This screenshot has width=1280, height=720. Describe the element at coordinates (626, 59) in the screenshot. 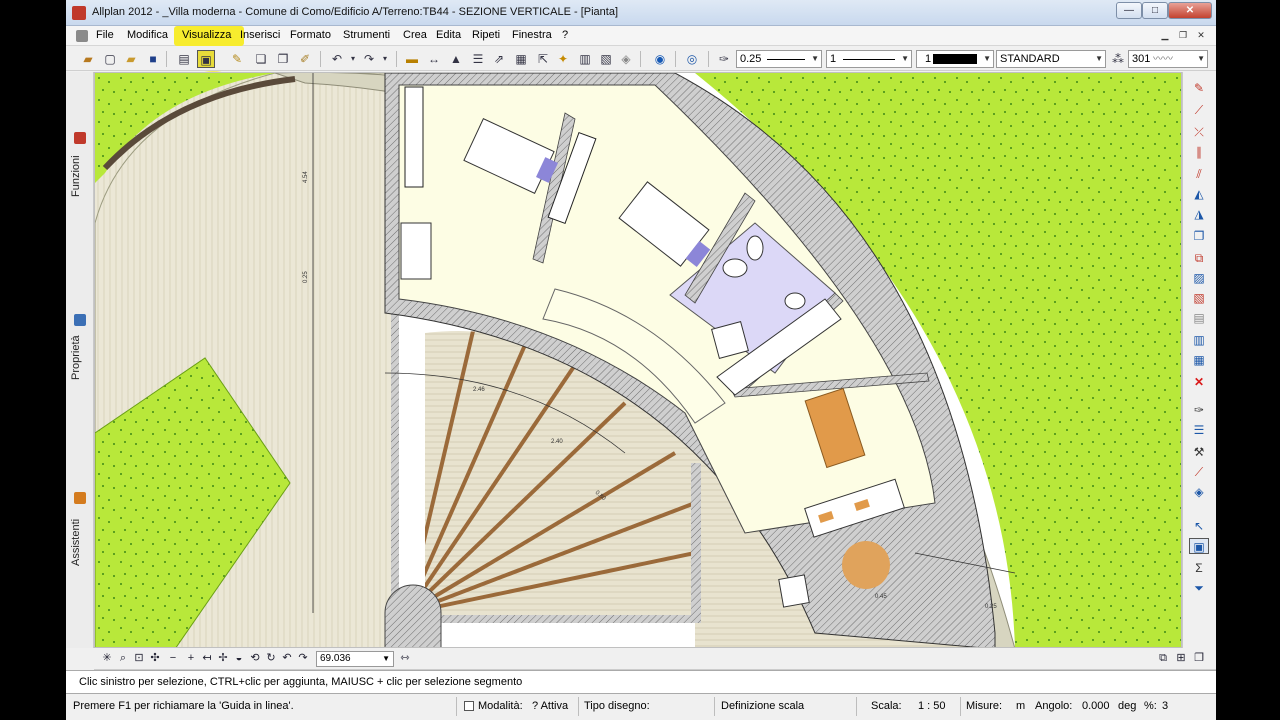

I see `3d-cube-icon: ◈` at that location.